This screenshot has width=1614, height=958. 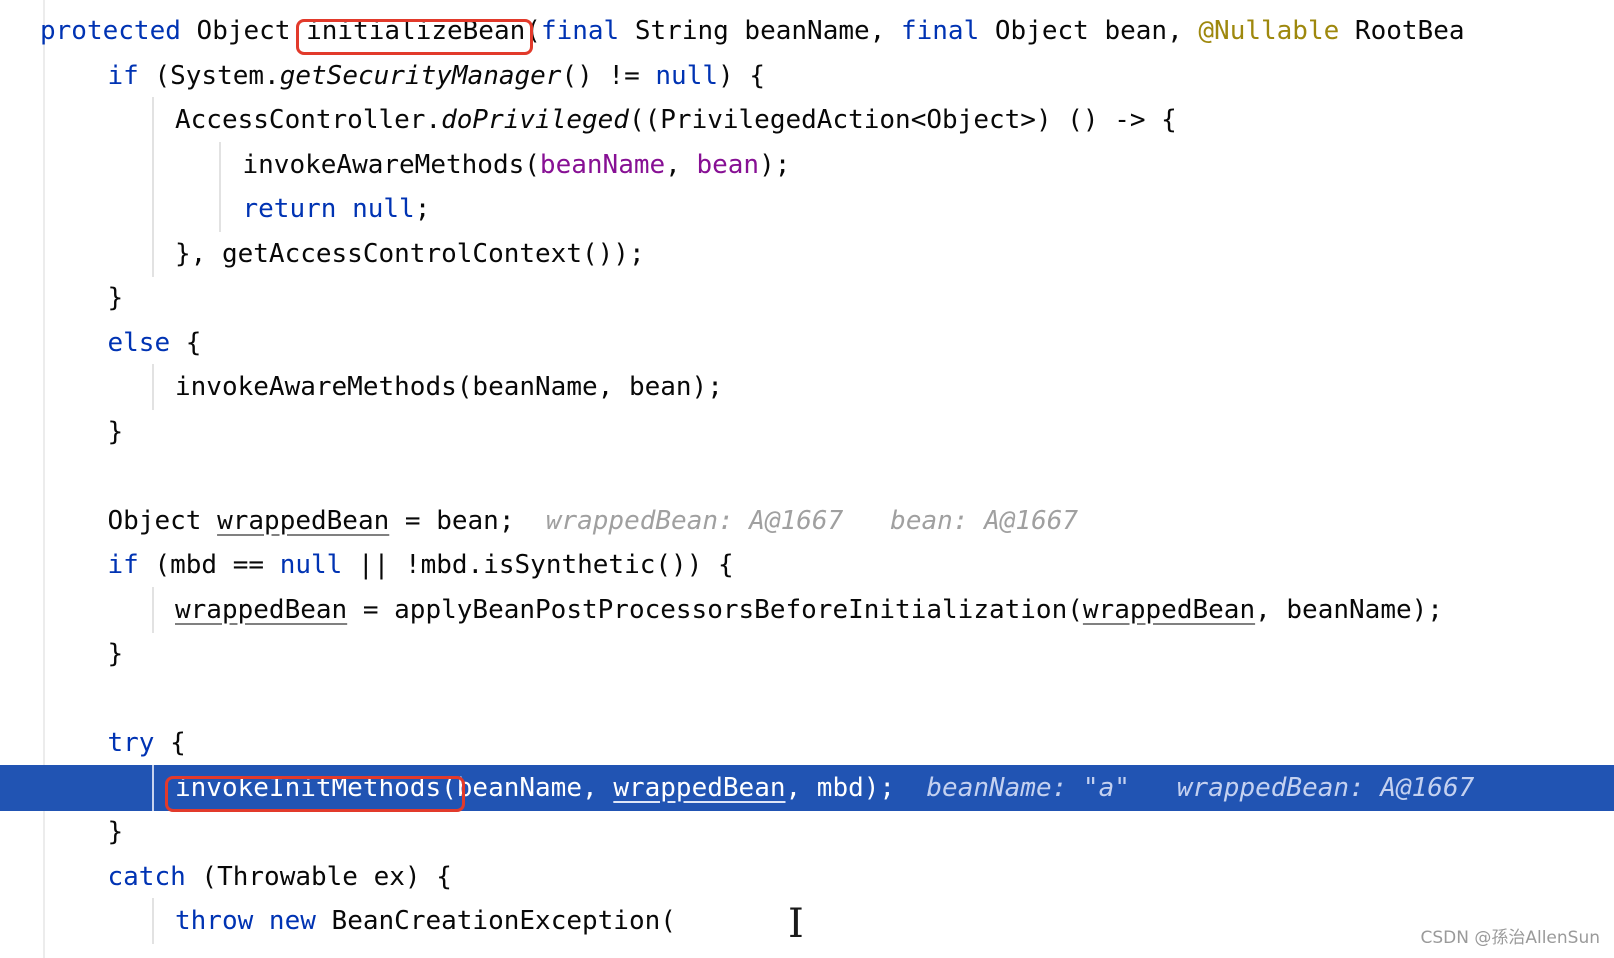 What do you see at coordinates (297, 209) in the screenshot?
I see `code-token: return` at bounding box center [297, 209].